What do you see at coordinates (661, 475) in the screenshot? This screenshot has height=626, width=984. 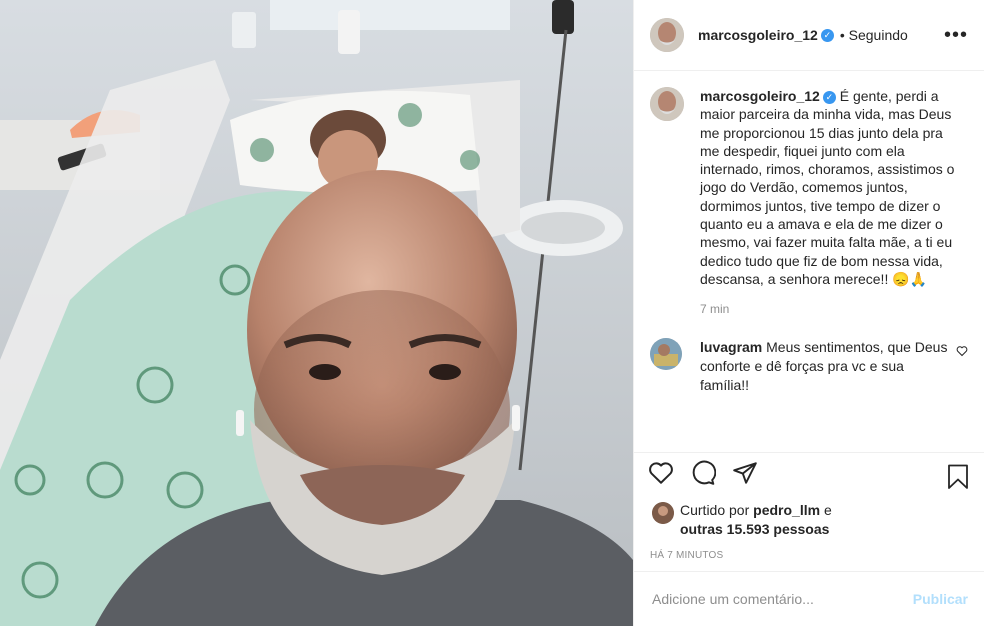 I see `like-heart-icon` at bounding box center [661, 475].